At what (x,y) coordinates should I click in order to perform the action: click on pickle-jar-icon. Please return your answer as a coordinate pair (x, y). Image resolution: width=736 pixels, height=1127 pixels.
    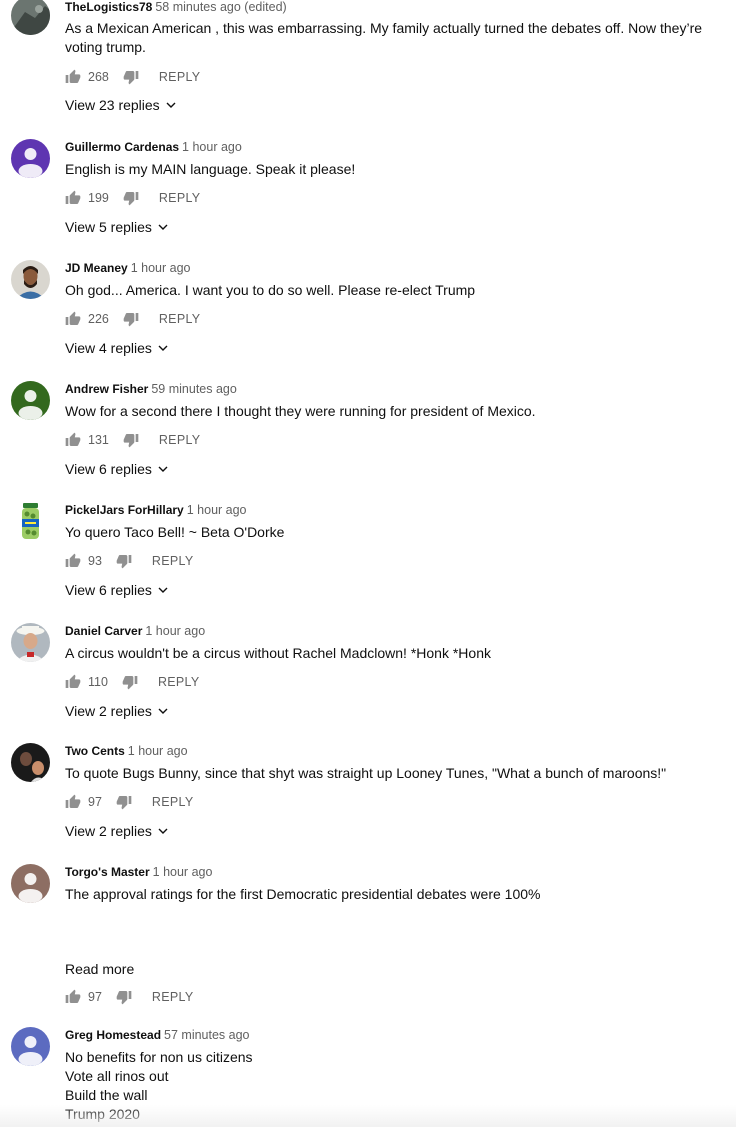
    Looking at the image, I should click on (30, 521).